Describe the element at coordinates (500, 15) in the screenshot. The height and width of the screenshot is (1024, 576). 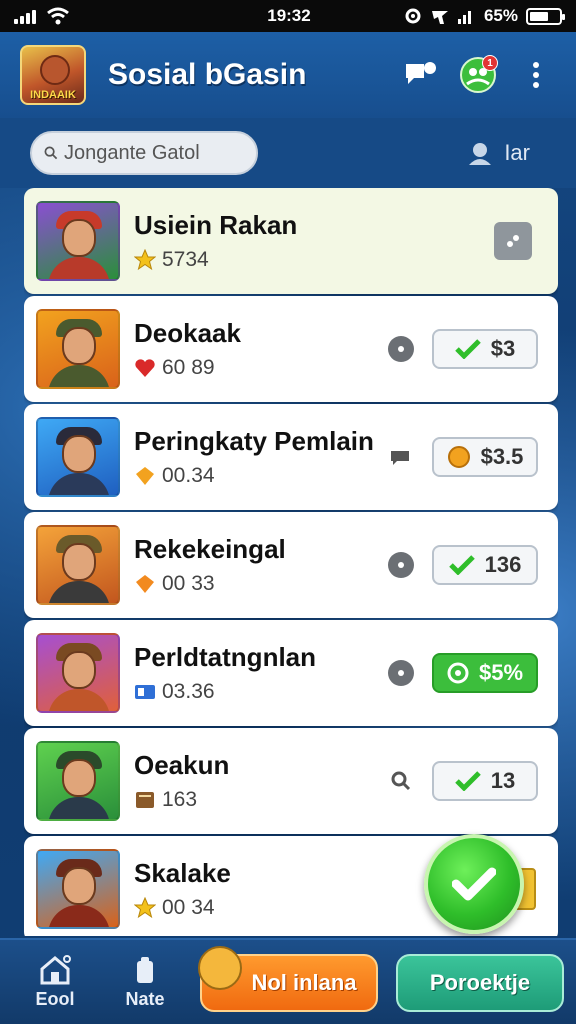
I see `battery-percent: 65%` at that location.